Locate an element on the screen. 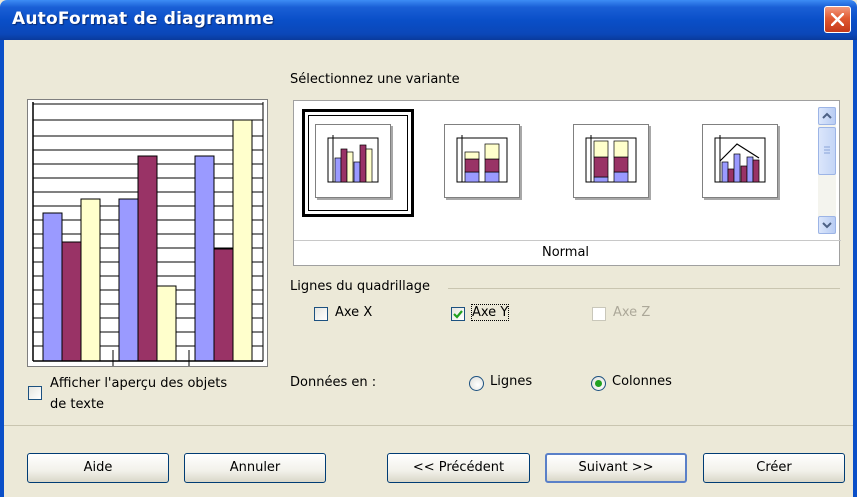 This screenshot has height=497, width=857. close-button is located at coordinates (837, 19).